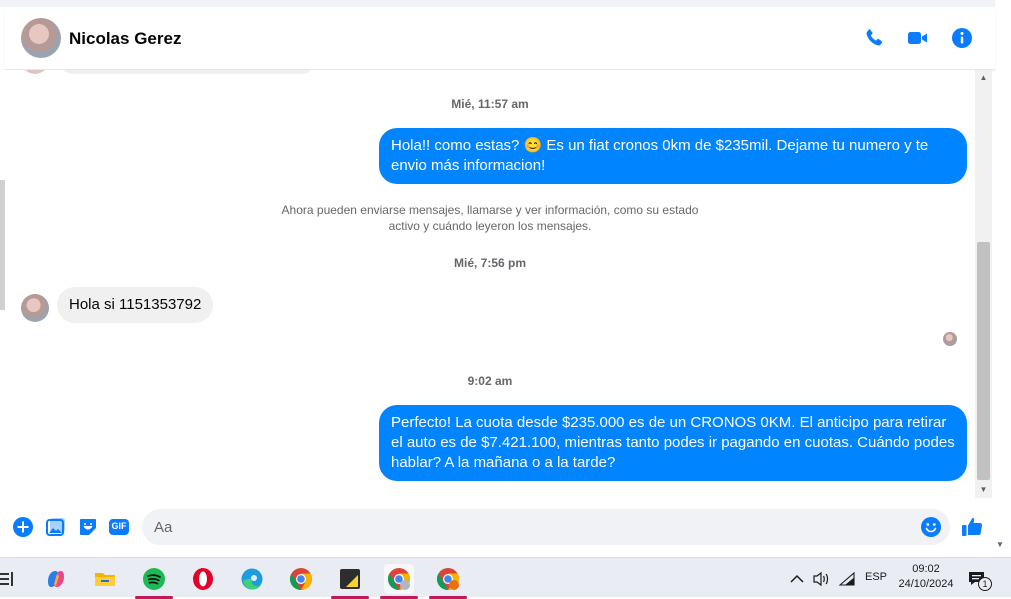  What do you see at coordinates (972, 527) in the screenshot?
I see `thumbs-up-icon` at bounding box center [972, 527].